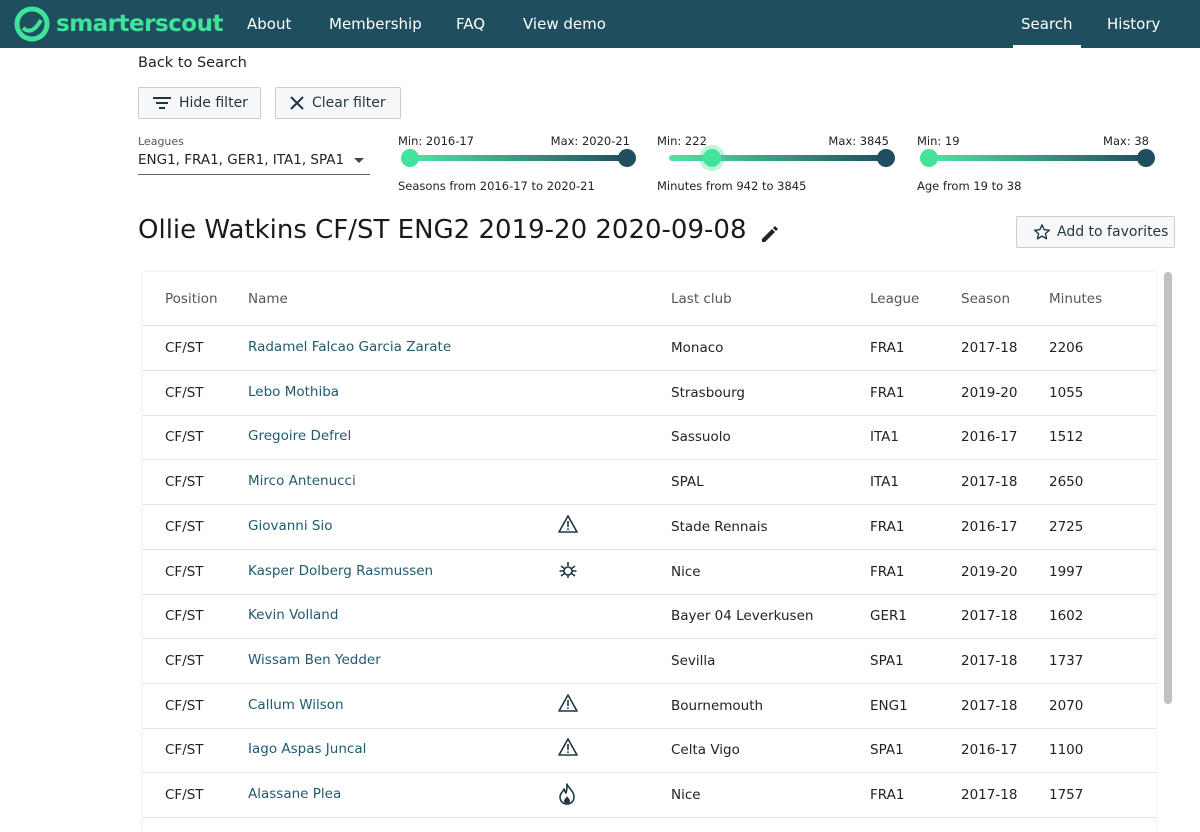 Image resolution: width=1200 pixels, height=832 pixels. What do you see at coordinates (777, 158) in the screenshot?
I see `minutes-track` at bounding box center [777, 158].